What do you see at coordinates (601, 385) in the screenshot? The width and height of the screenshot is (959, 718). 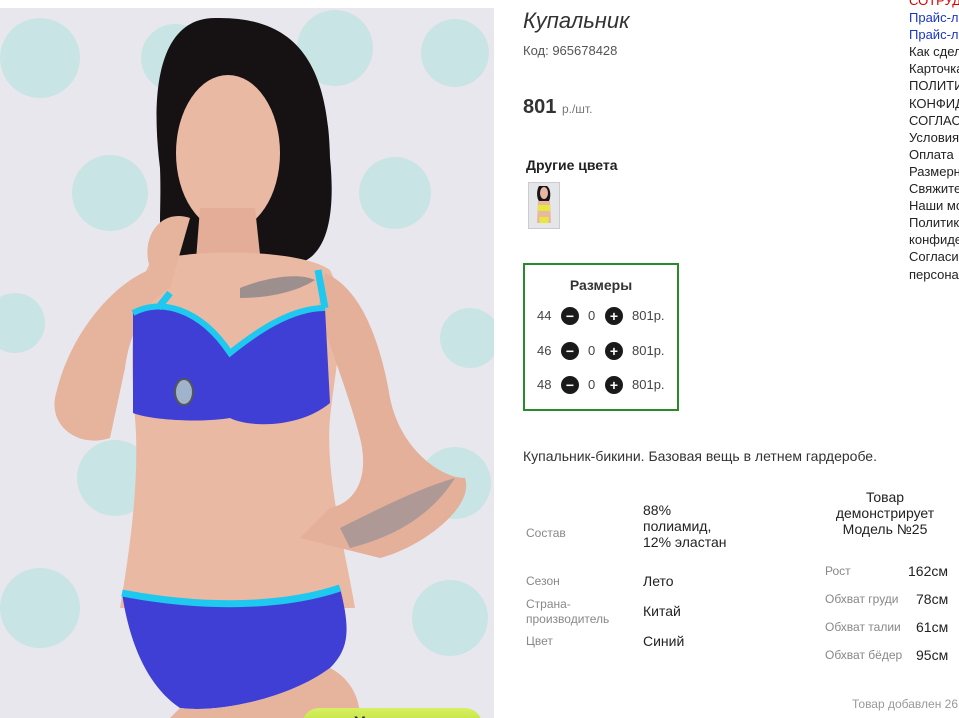 I see `size-row: 48 − 0 + 801р.` at bounding box center [601, 385].